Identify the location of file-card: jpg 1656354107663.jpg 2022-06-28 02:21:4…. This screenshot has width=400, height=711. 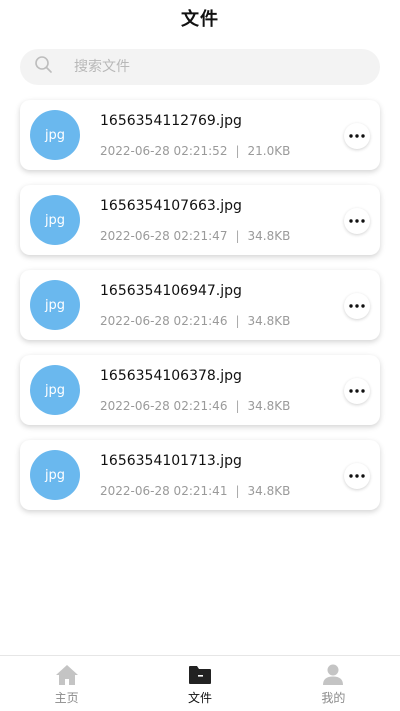
(200, 220).